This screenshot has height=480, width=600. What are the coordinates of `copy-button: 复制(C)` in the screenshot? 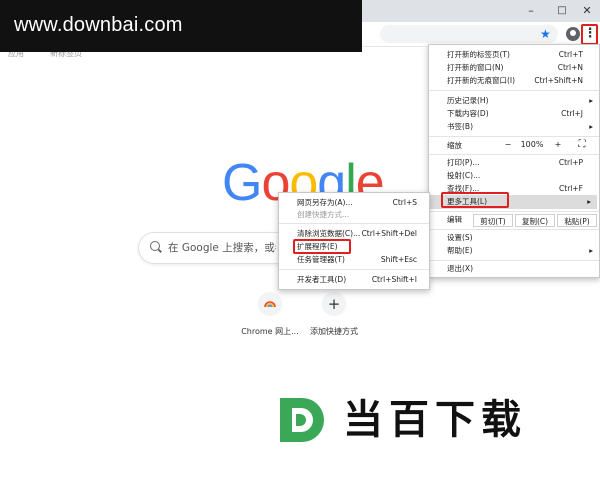 It's located at (535, 220).